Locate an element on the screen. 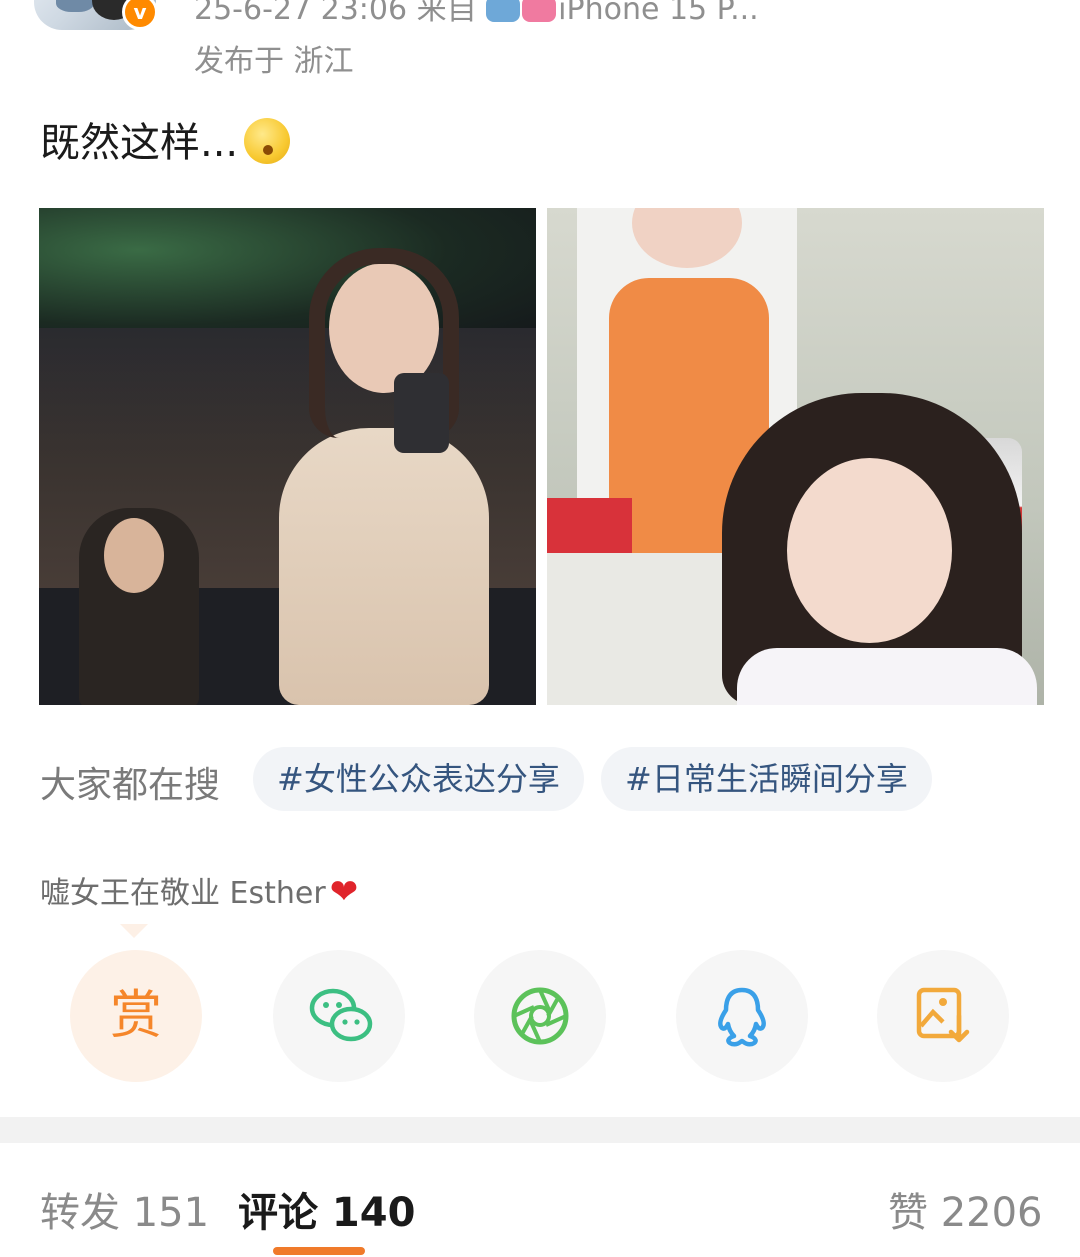 This screenshot has height=1257, width=1080. trending-tag: #日常生活瞬间分享 is located at coordinates (766, 779).